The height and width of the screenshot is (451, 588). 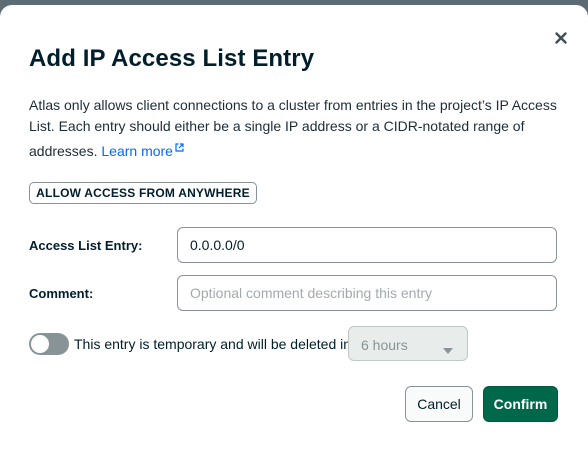 What do you see at coordinates (367, 293) in the screenshot?
I see `comment-input` at bounding box center [367, 293].